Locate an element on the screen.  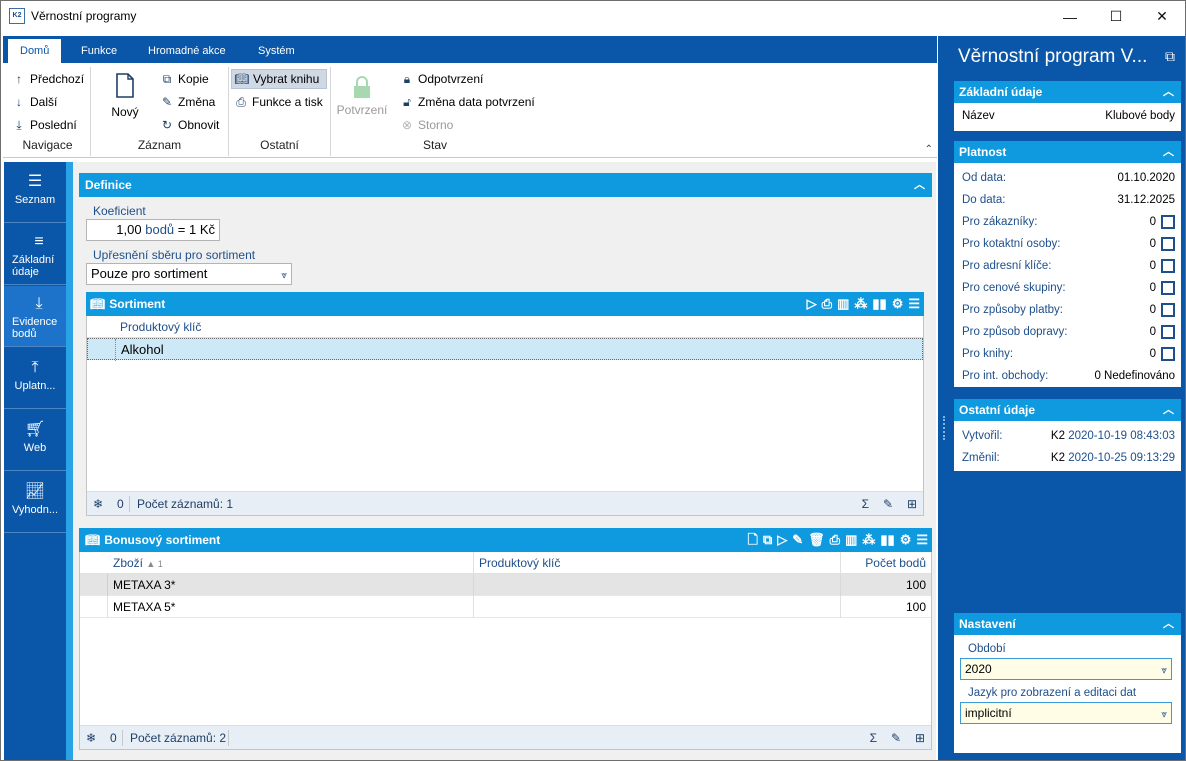
copy-icon: ⧉ is located at coordinates (767, 540).